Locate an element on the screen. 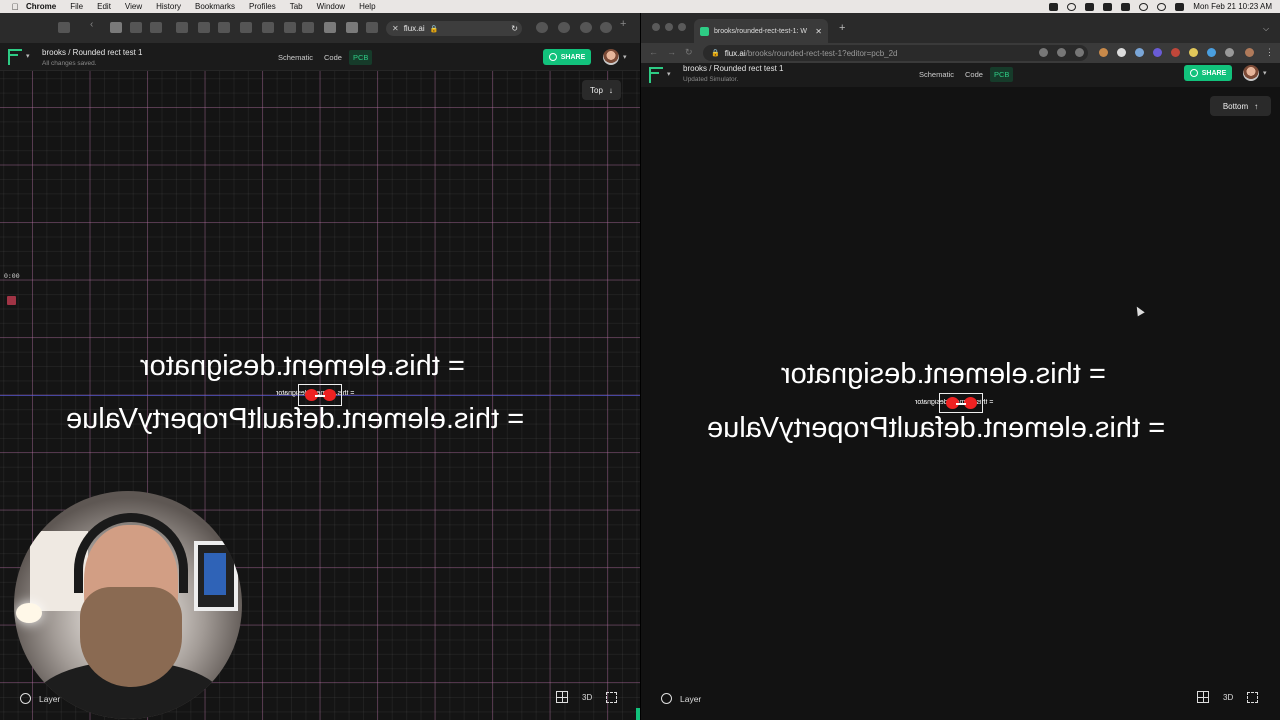 The width and height of the screenshot is (1280, 720). menu-profiles: Profiles is located at coordinates (262, 6).